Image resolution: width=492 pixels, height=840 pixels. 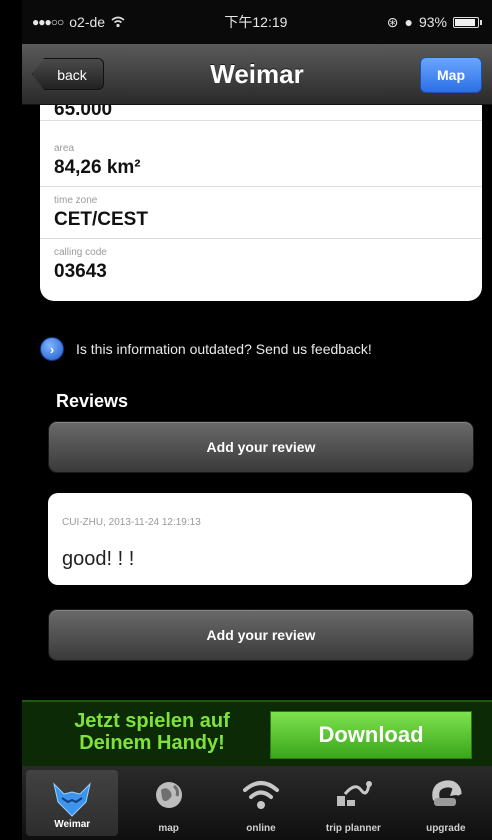 What do you see at coordinates (446, 797) in the screenshot?
I see `refresh-icon` at bounding box center [446, 797].